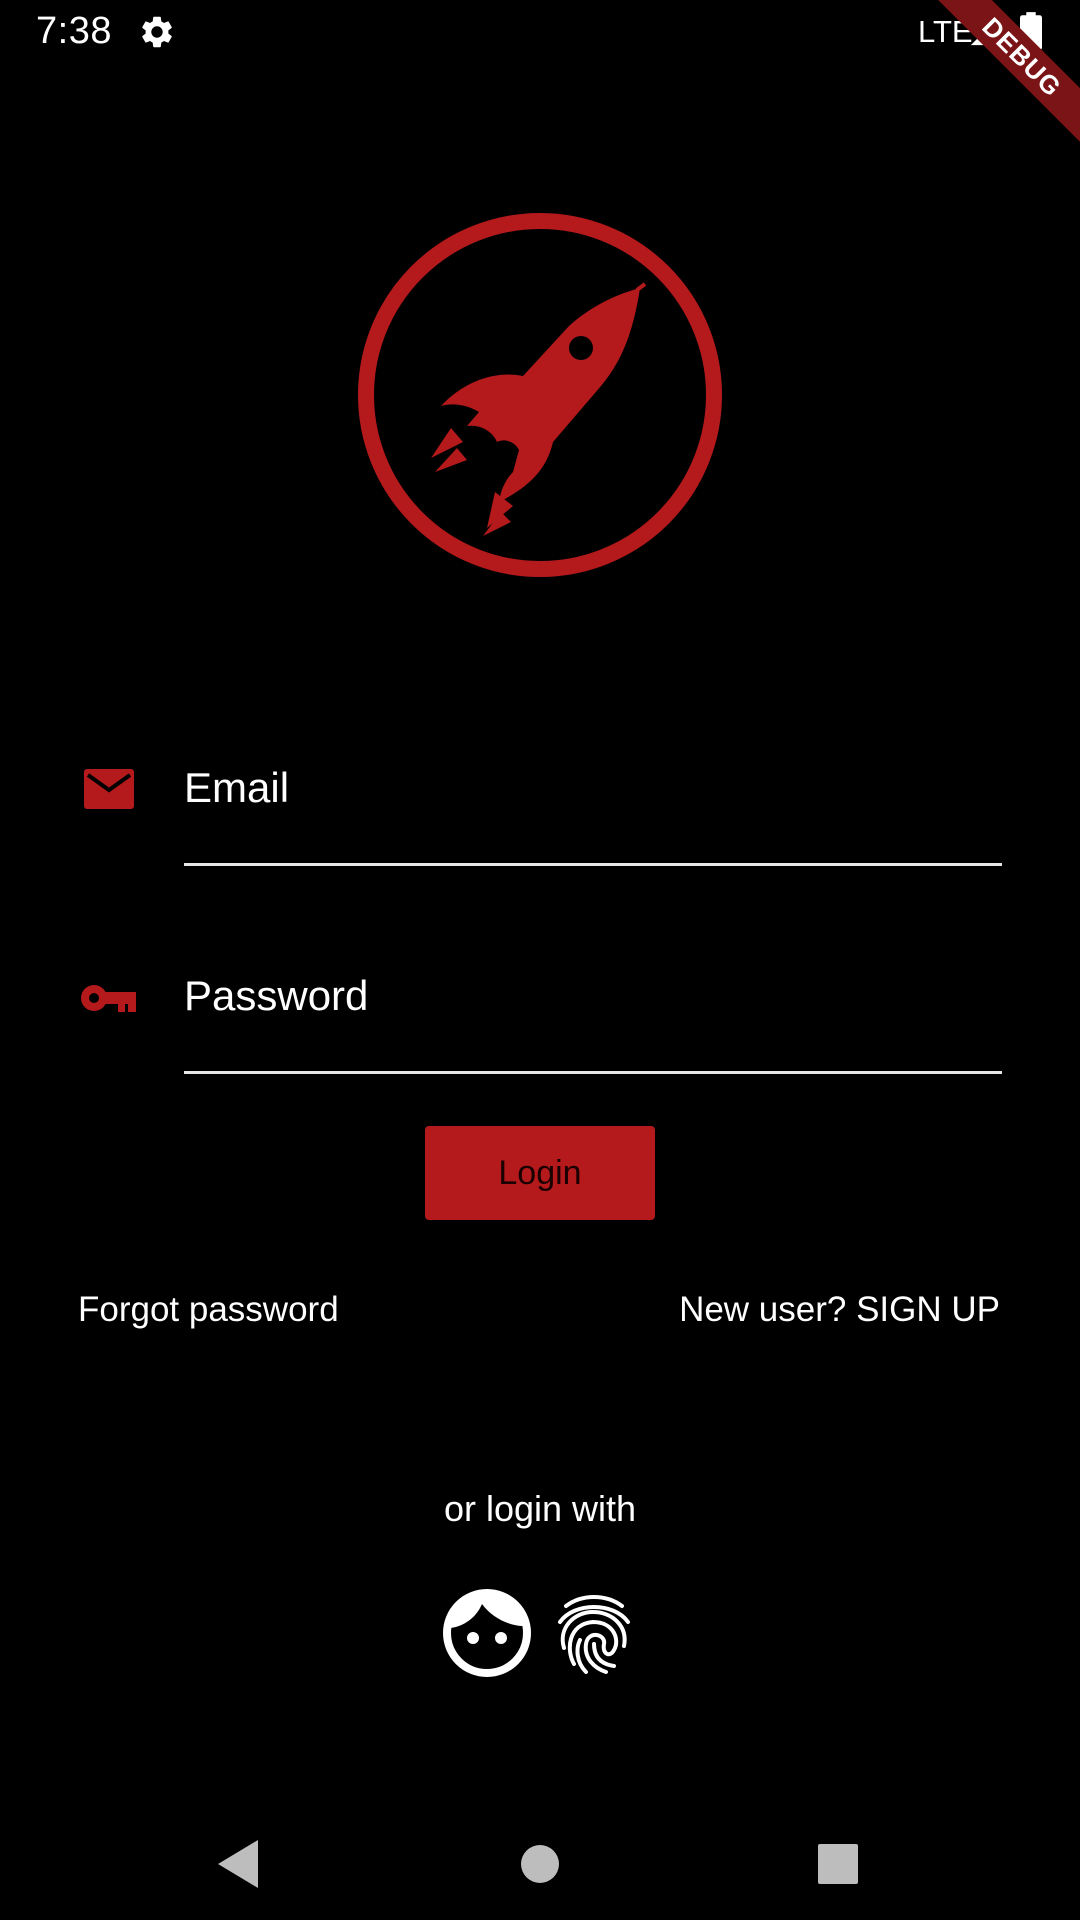  What do you see at coordinates (1031, 31) in the screenshot?
I see `battery-icon` at bounding box center [1031, 31].